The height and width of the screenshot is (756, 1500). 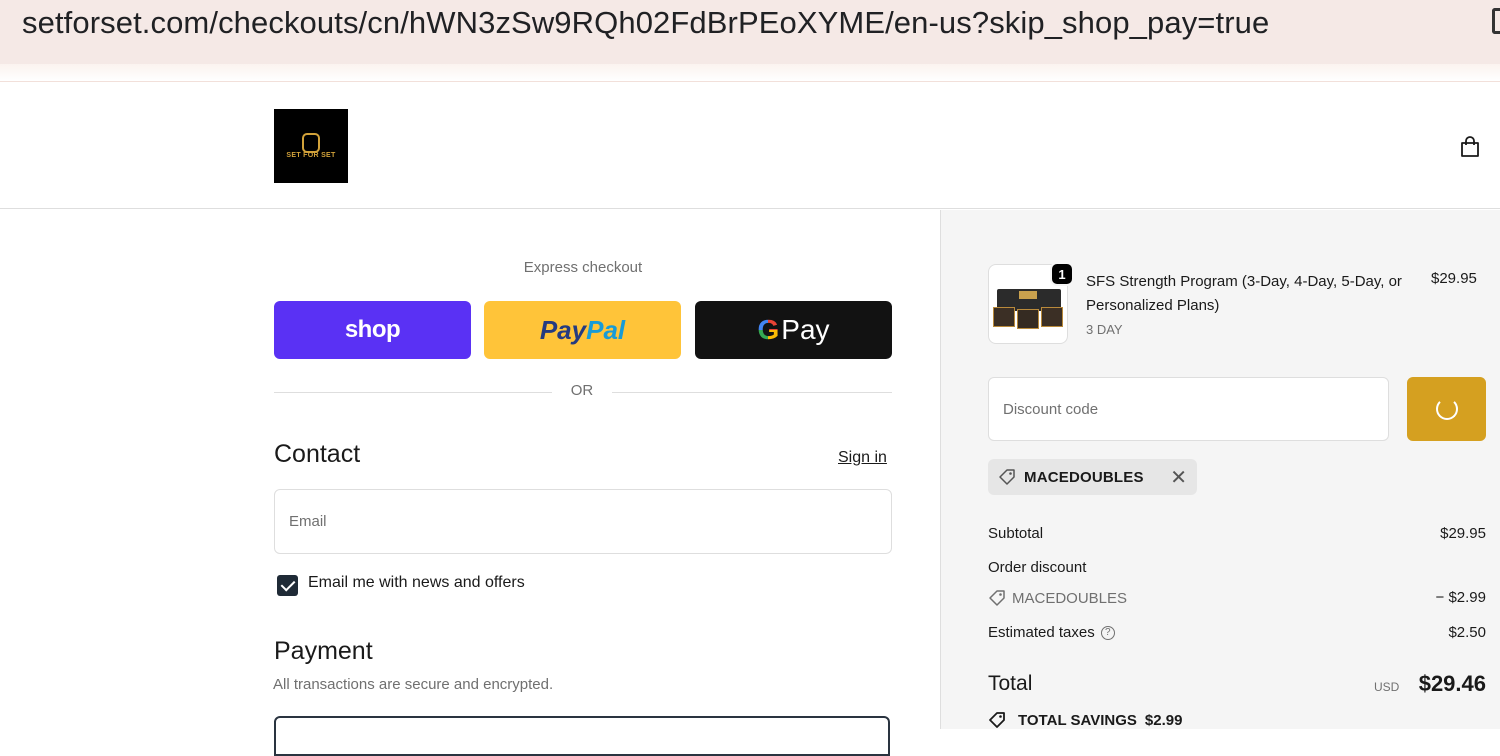 What do you see at coordinates (1460, 597) in the screenshot?
I see `discount-value: − $2.99` at bounding box center [1460, 597].